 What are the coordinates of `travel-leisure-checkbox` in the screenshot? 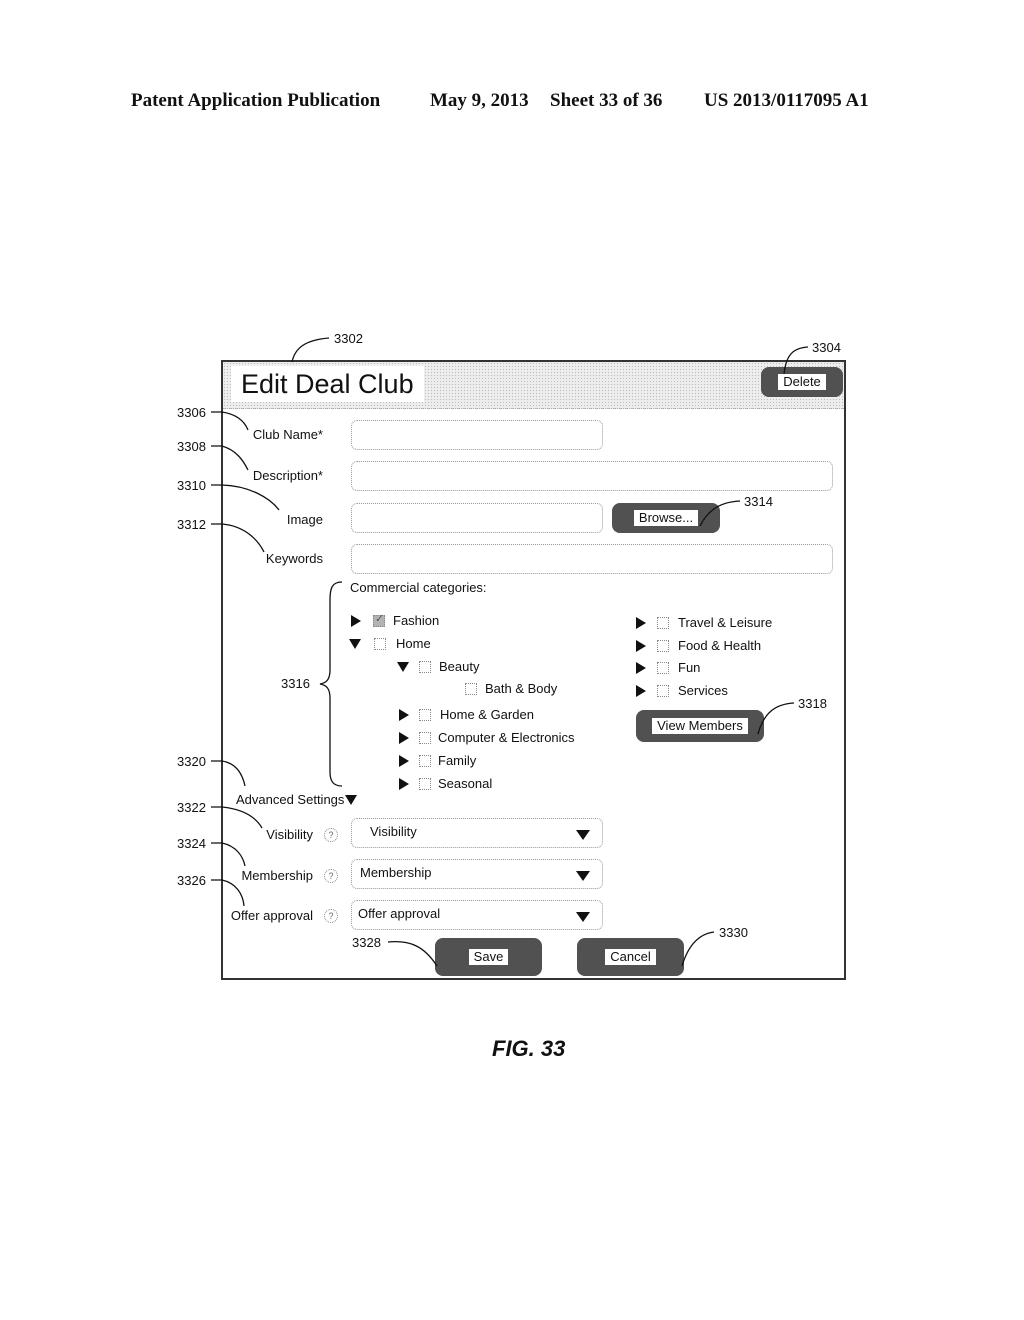 It's located at (663, 622).